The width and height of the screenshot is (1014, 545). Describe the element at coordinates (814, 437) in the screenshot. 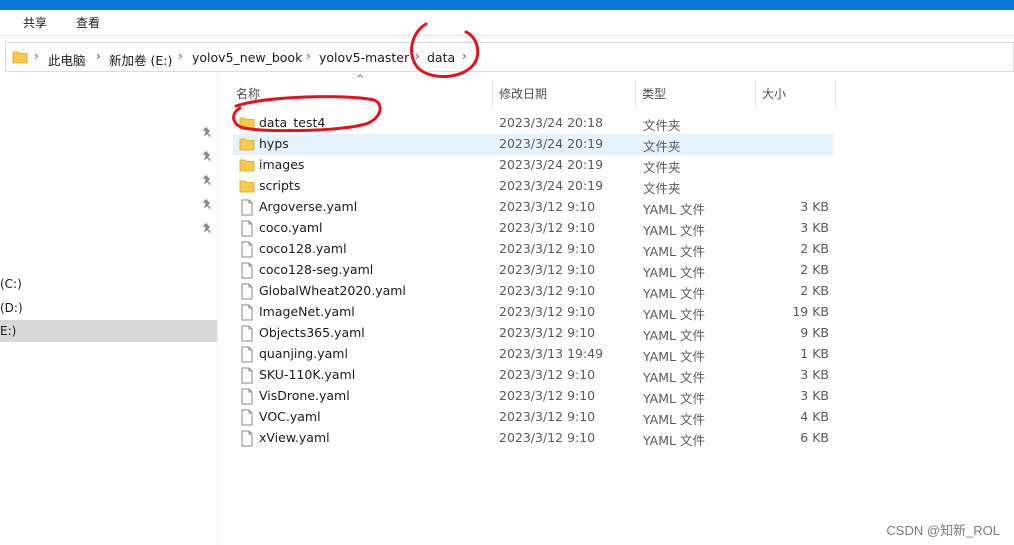

I see `file-size: 6 KB` at that location.